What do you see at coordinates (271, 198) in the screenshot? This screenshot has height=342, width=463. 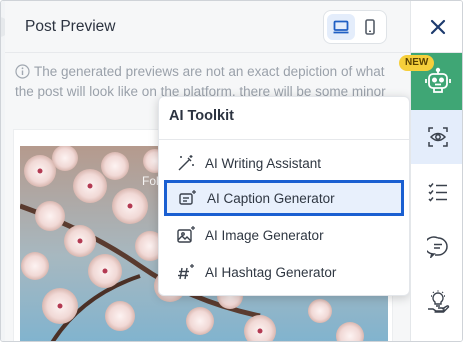 I see `menu-item-label: AI Caption Generator` at bounding box center [271, 198].